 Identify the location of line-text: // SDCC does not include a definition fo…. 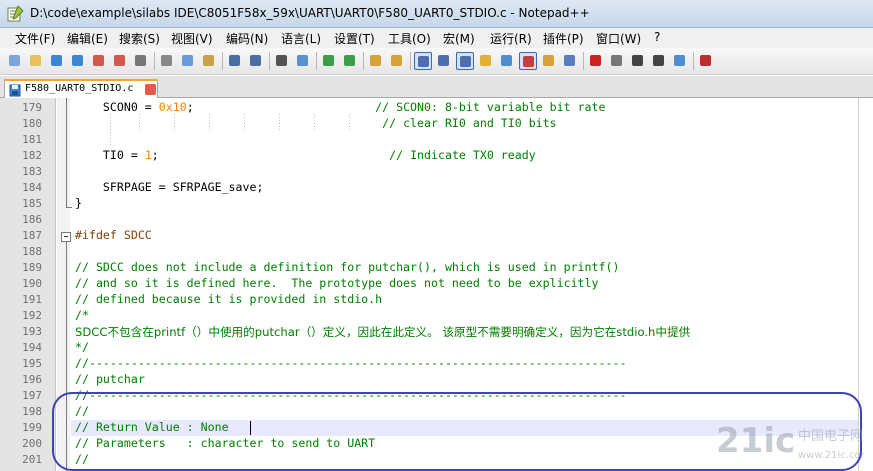
(347, 267).